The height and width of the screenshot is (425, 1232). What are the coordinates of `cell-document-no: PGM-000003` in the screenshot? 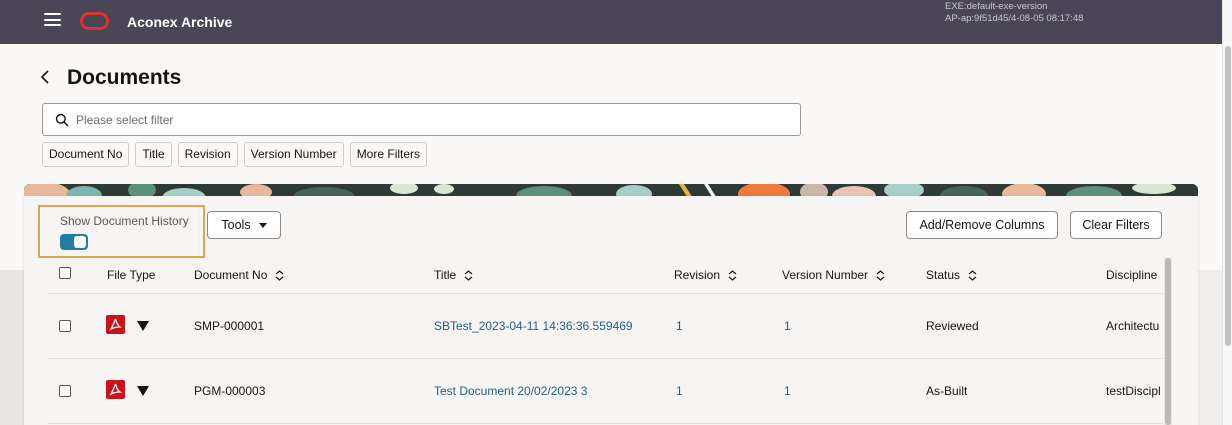 It's located at (230, 391).